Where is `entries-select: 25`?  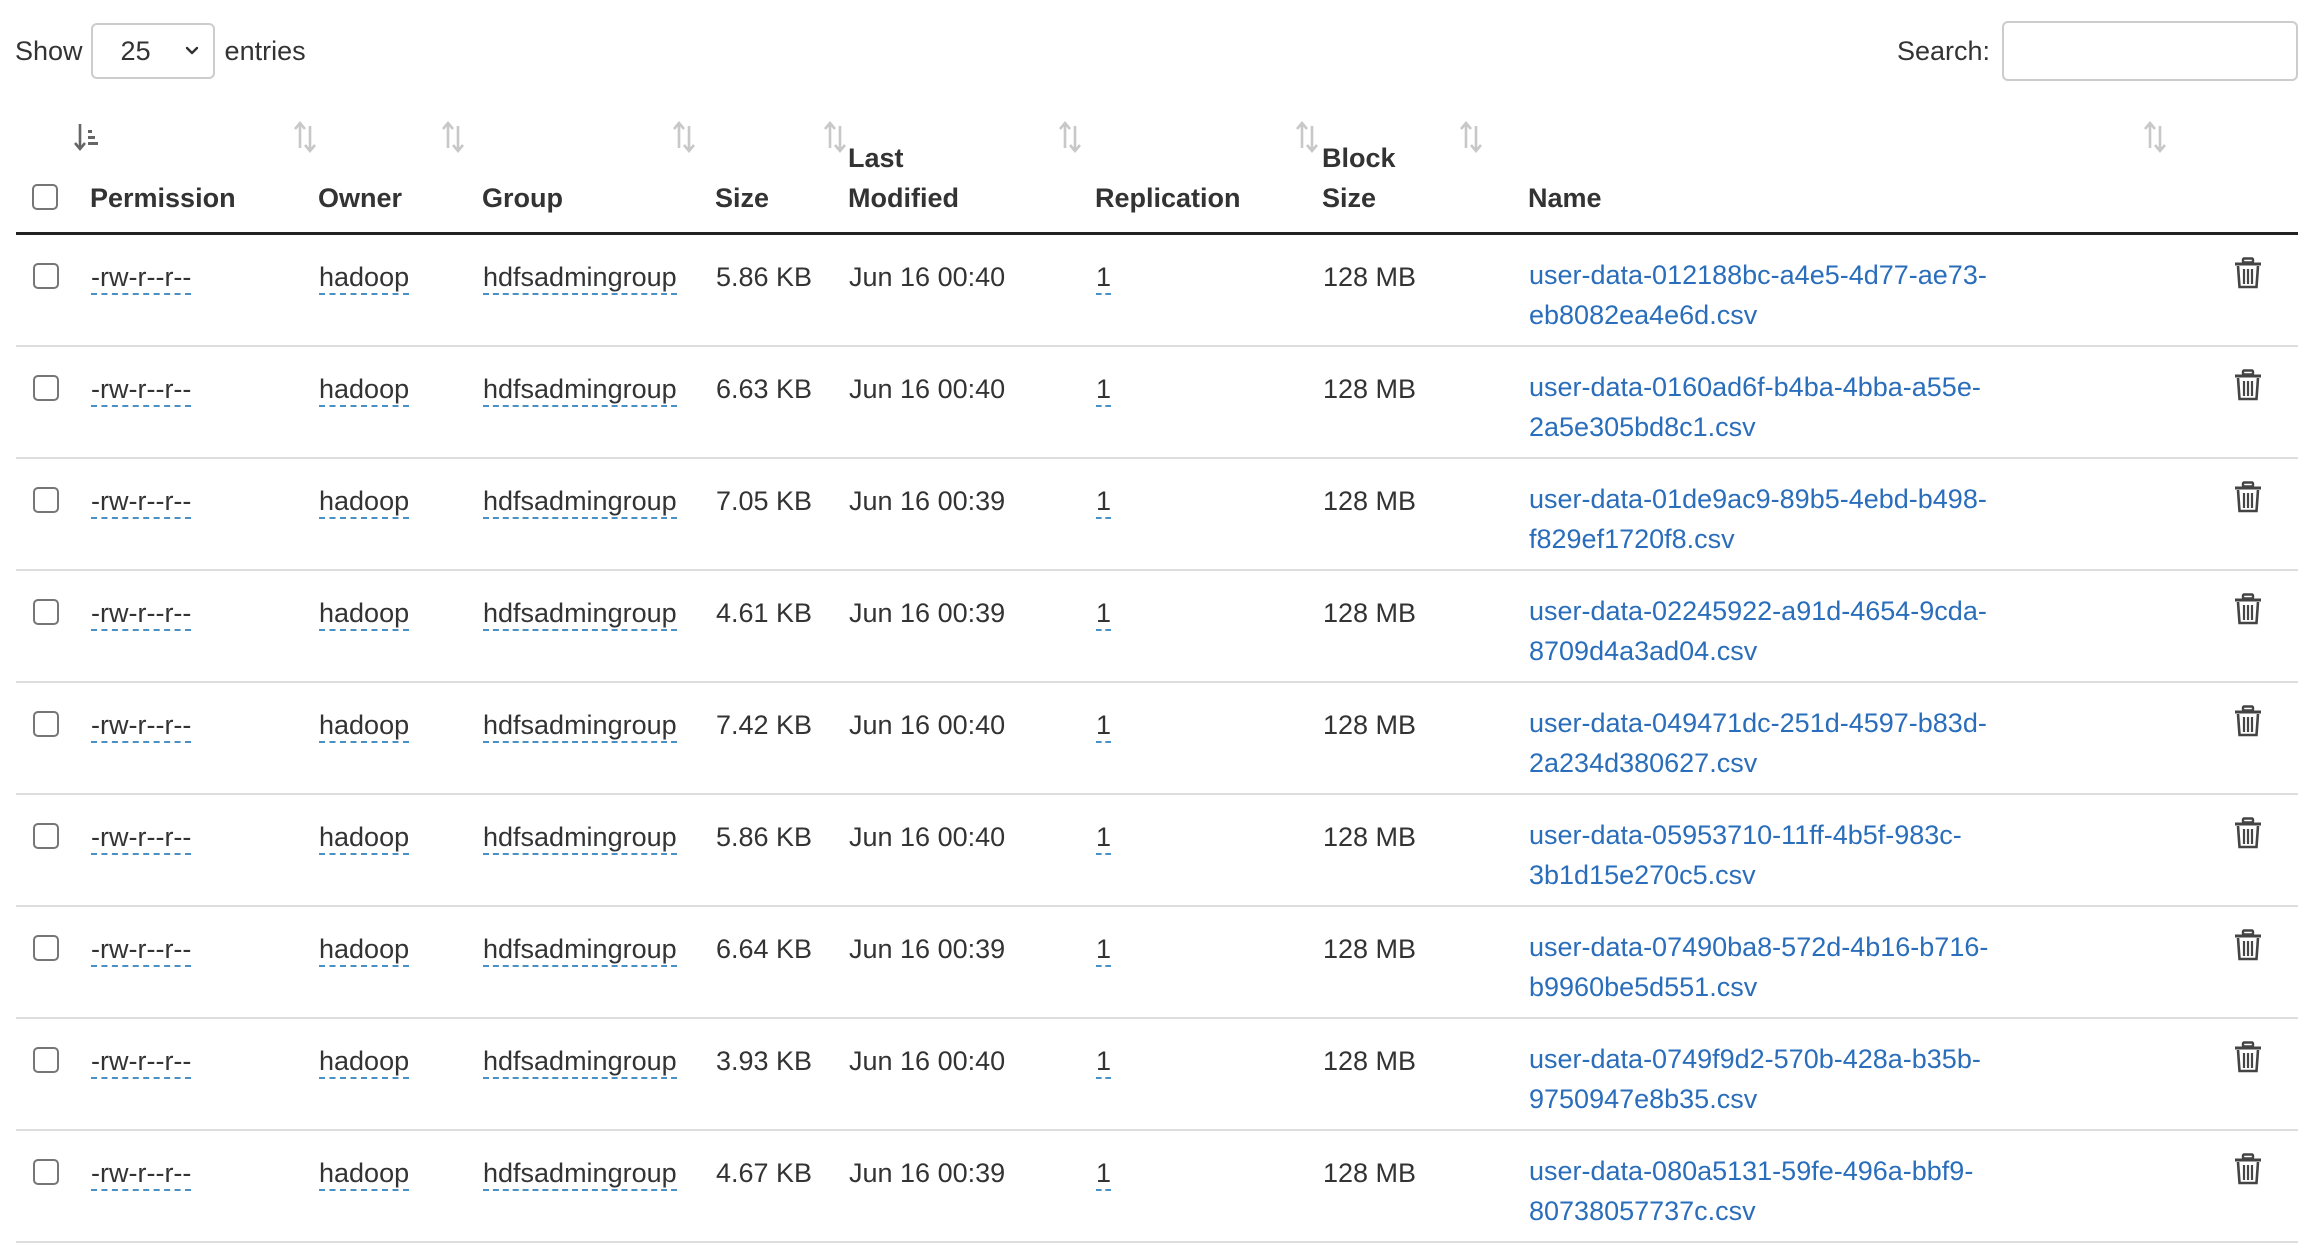 entries-select: 25 is located at coordinates (152, 51).